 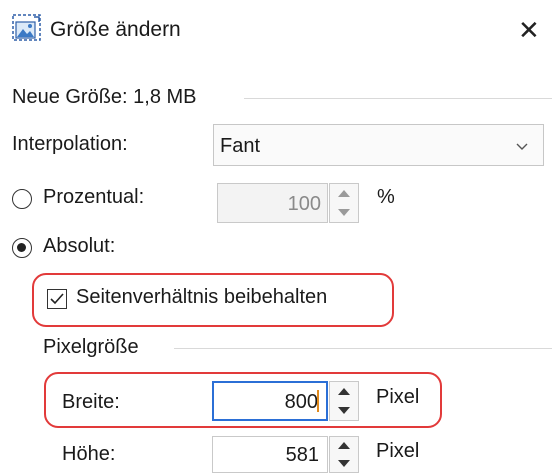 What do you see at coordinates (304, 204) in the screenshot?
I see `percent-value: 100` at bounding box center [304, 204].